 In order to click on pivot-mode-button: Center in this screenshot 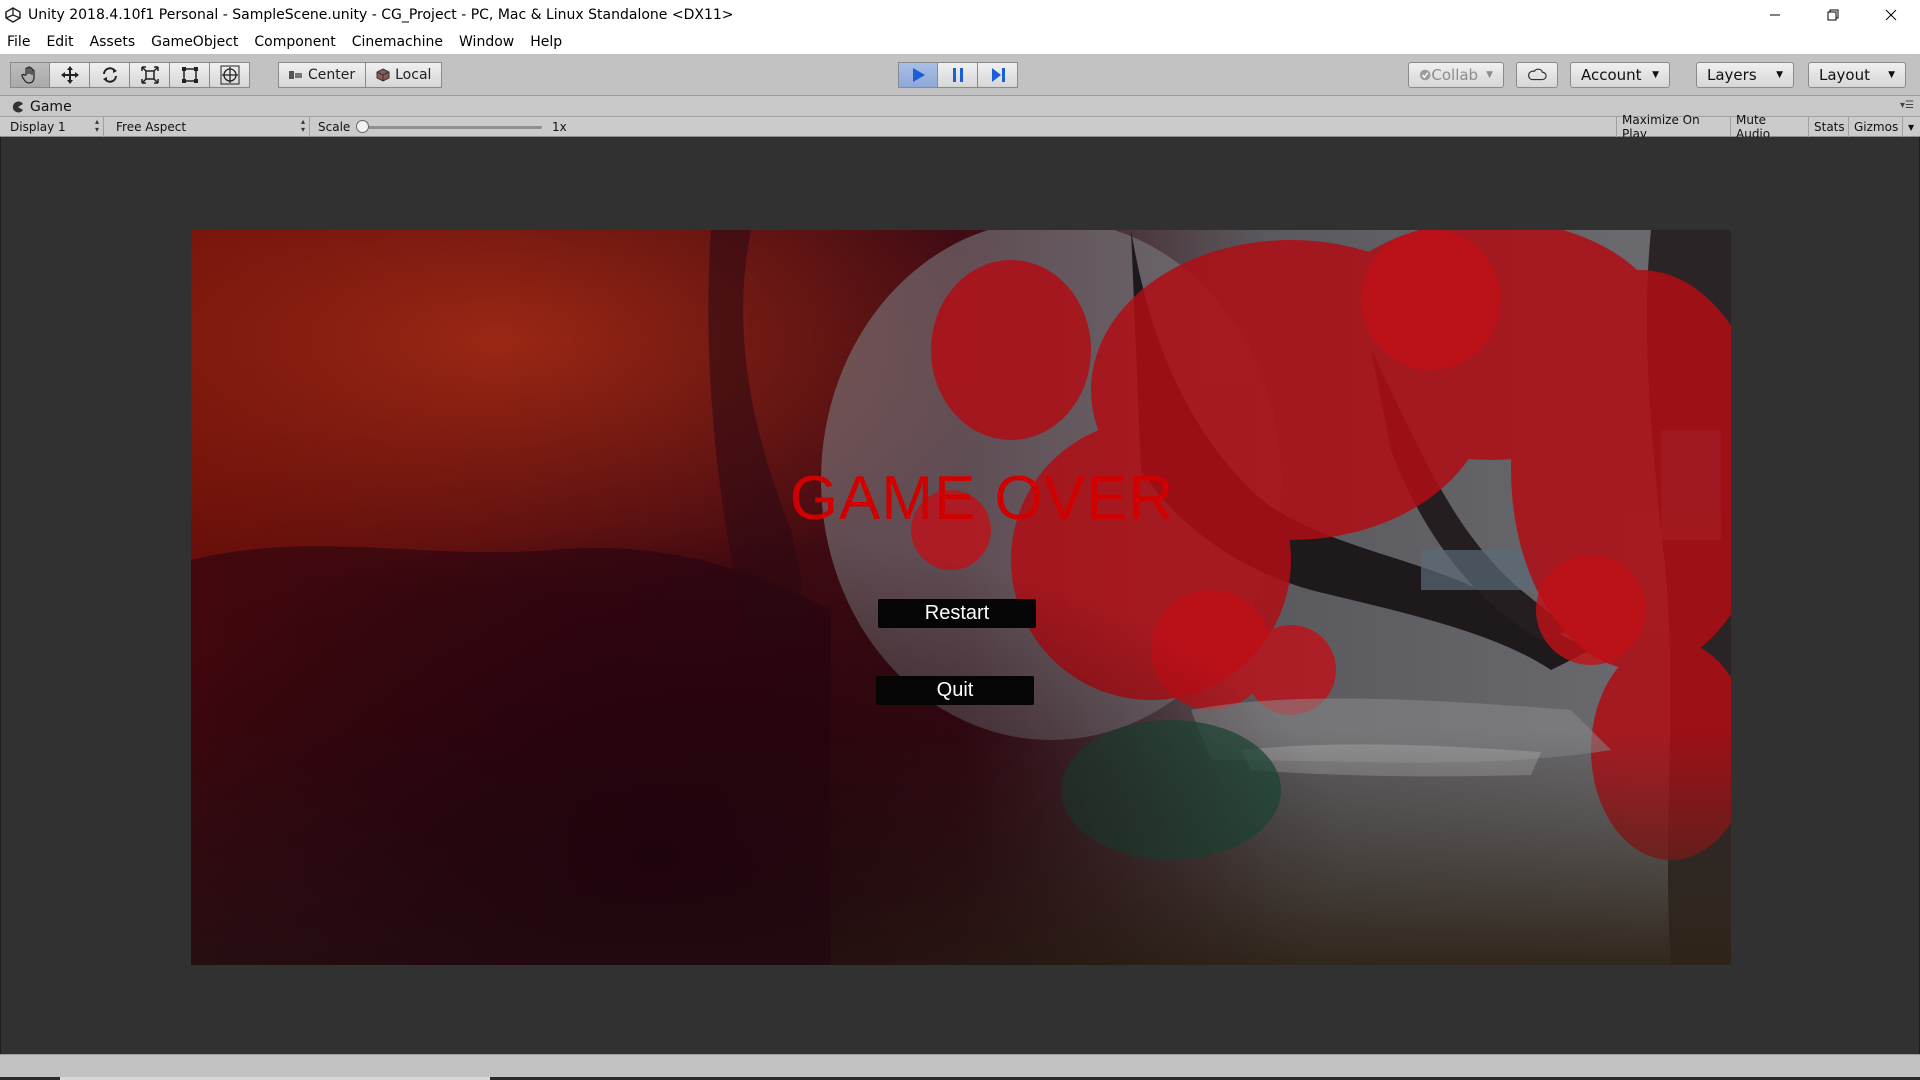, I will do `click(322, 75)`.